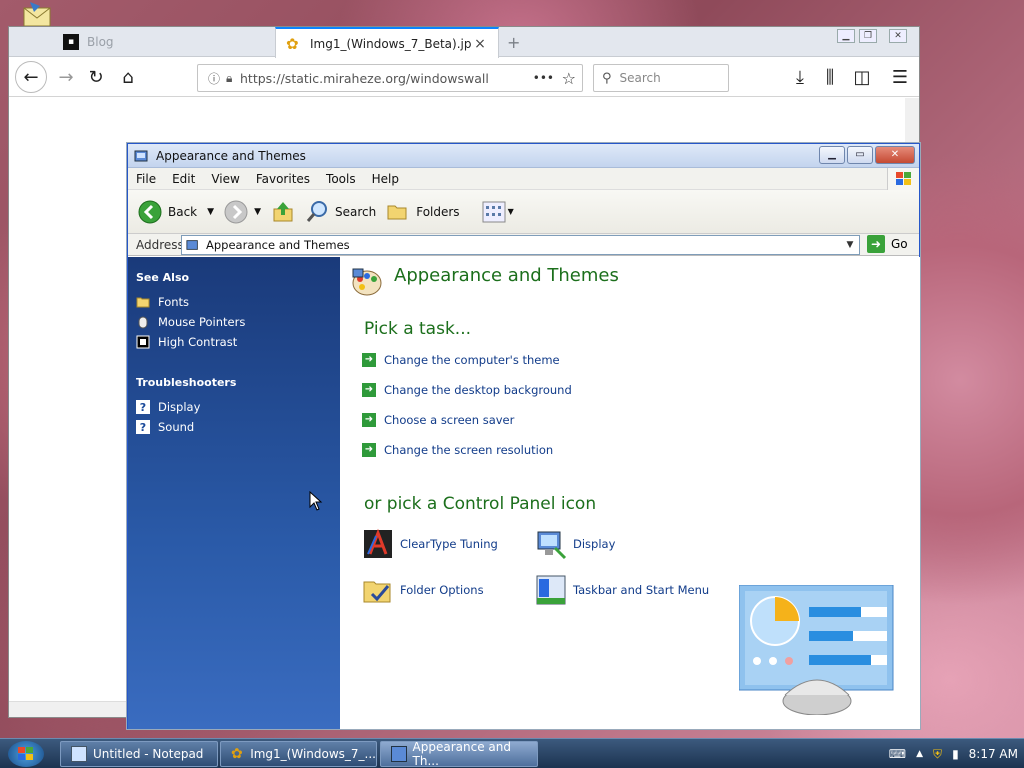  What do you see at coordinates (234, 342) in the screenshot?
I see `sidebar-item-high-contrast: High Contrast` at bounding box center [234, 342].